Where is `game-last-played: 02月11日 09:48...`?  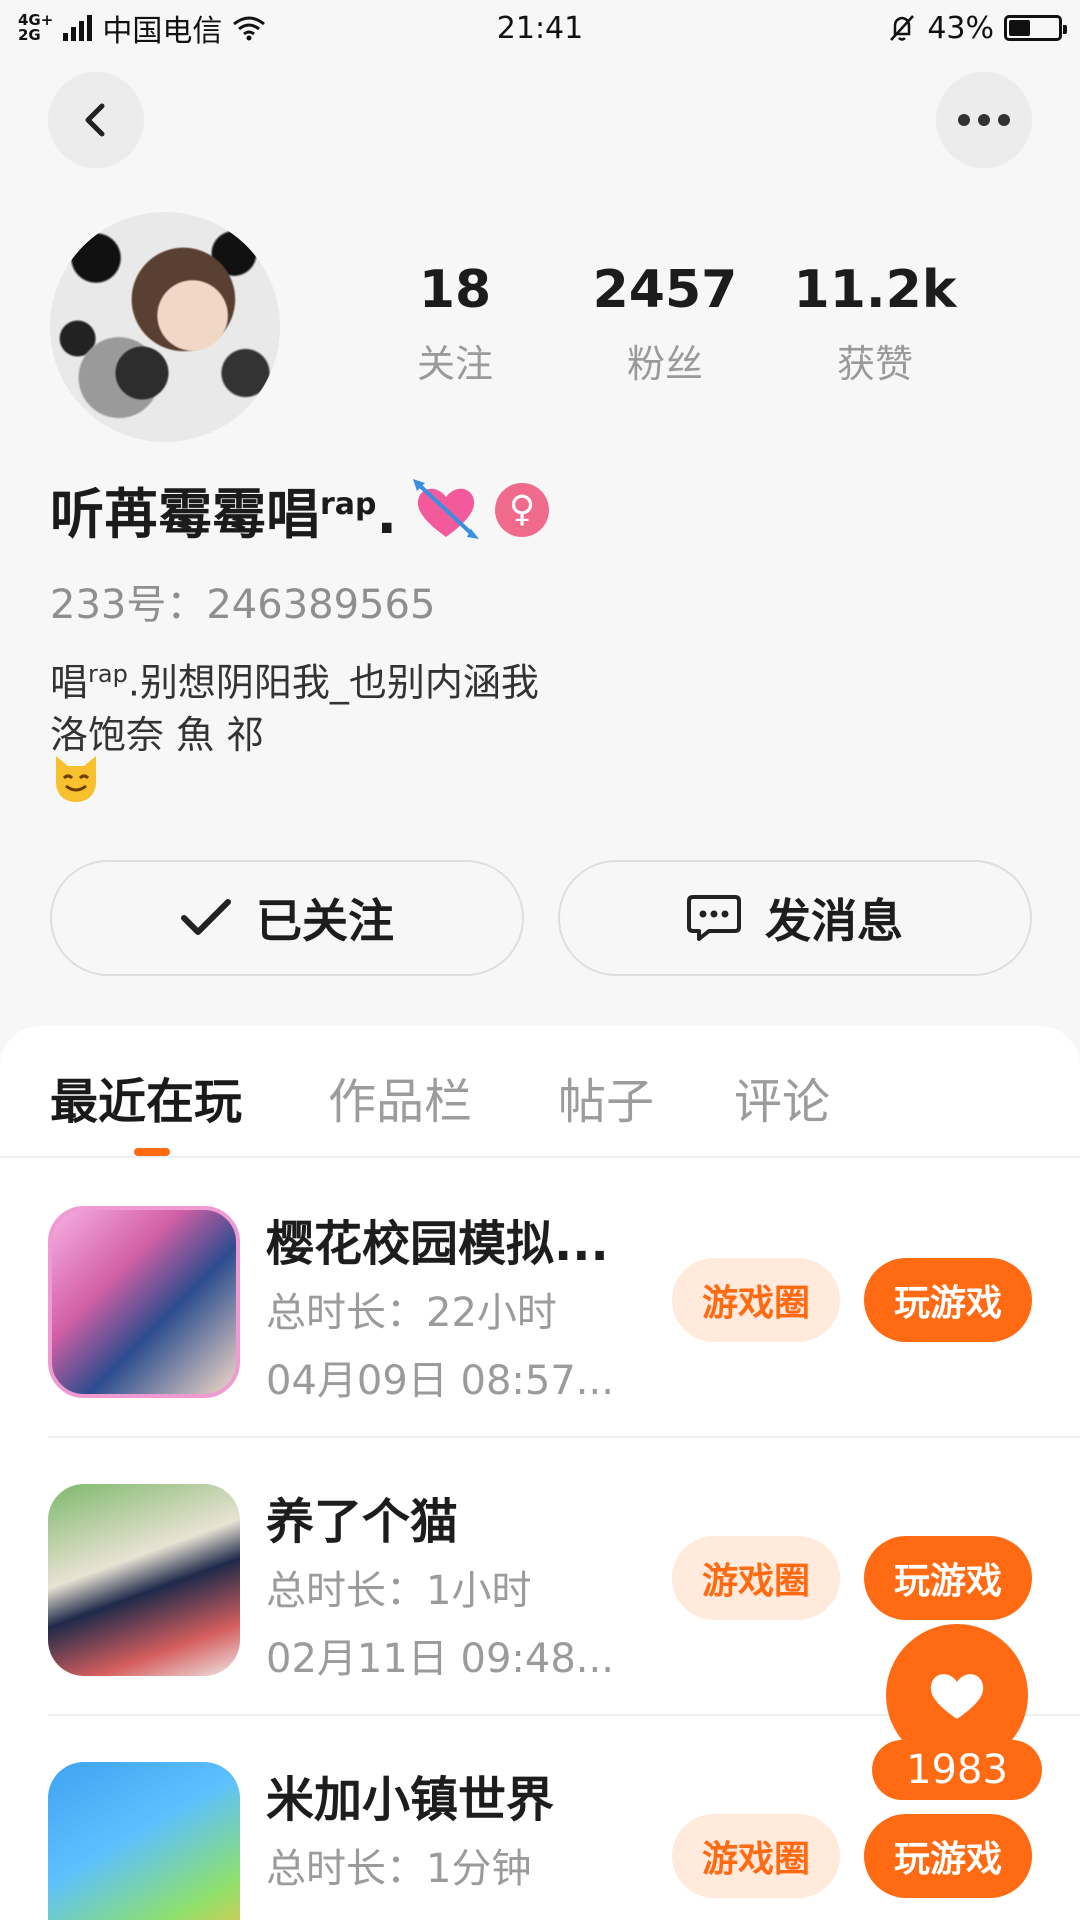
game-last-played: 02月11日 09:48... is located at coordinates (440, 1659).